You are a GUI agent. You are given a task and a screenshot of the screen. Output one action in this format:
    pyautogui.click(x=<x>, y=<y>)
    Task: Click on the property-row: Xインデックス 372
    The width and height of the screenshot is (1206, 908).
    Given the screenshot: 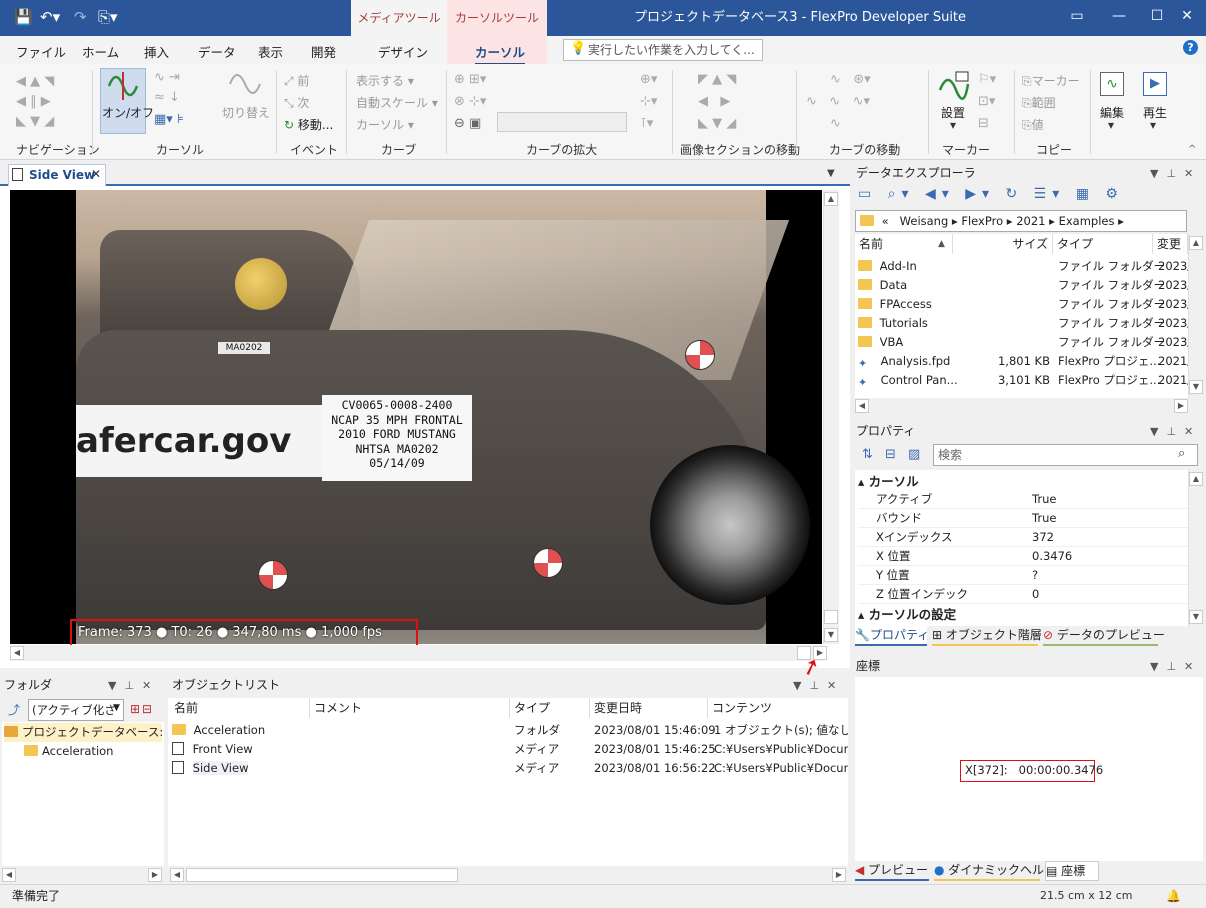 What is the action you would take?
    pyautogui.click(x=1023, y=537)
    